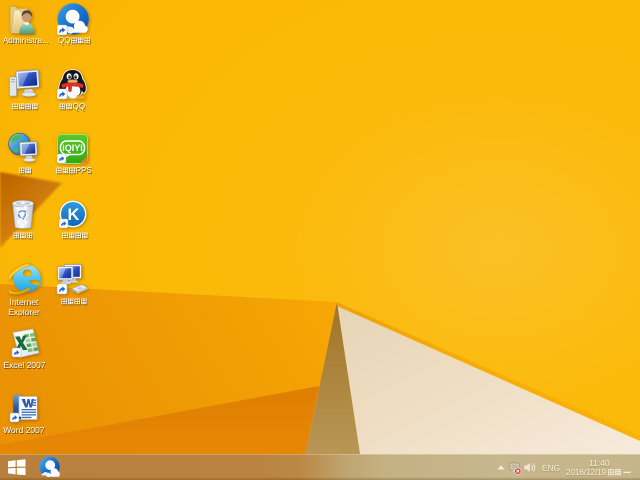 The image size is (640, 480). I want to click on svg-text: Explorer, so click(24, 312).